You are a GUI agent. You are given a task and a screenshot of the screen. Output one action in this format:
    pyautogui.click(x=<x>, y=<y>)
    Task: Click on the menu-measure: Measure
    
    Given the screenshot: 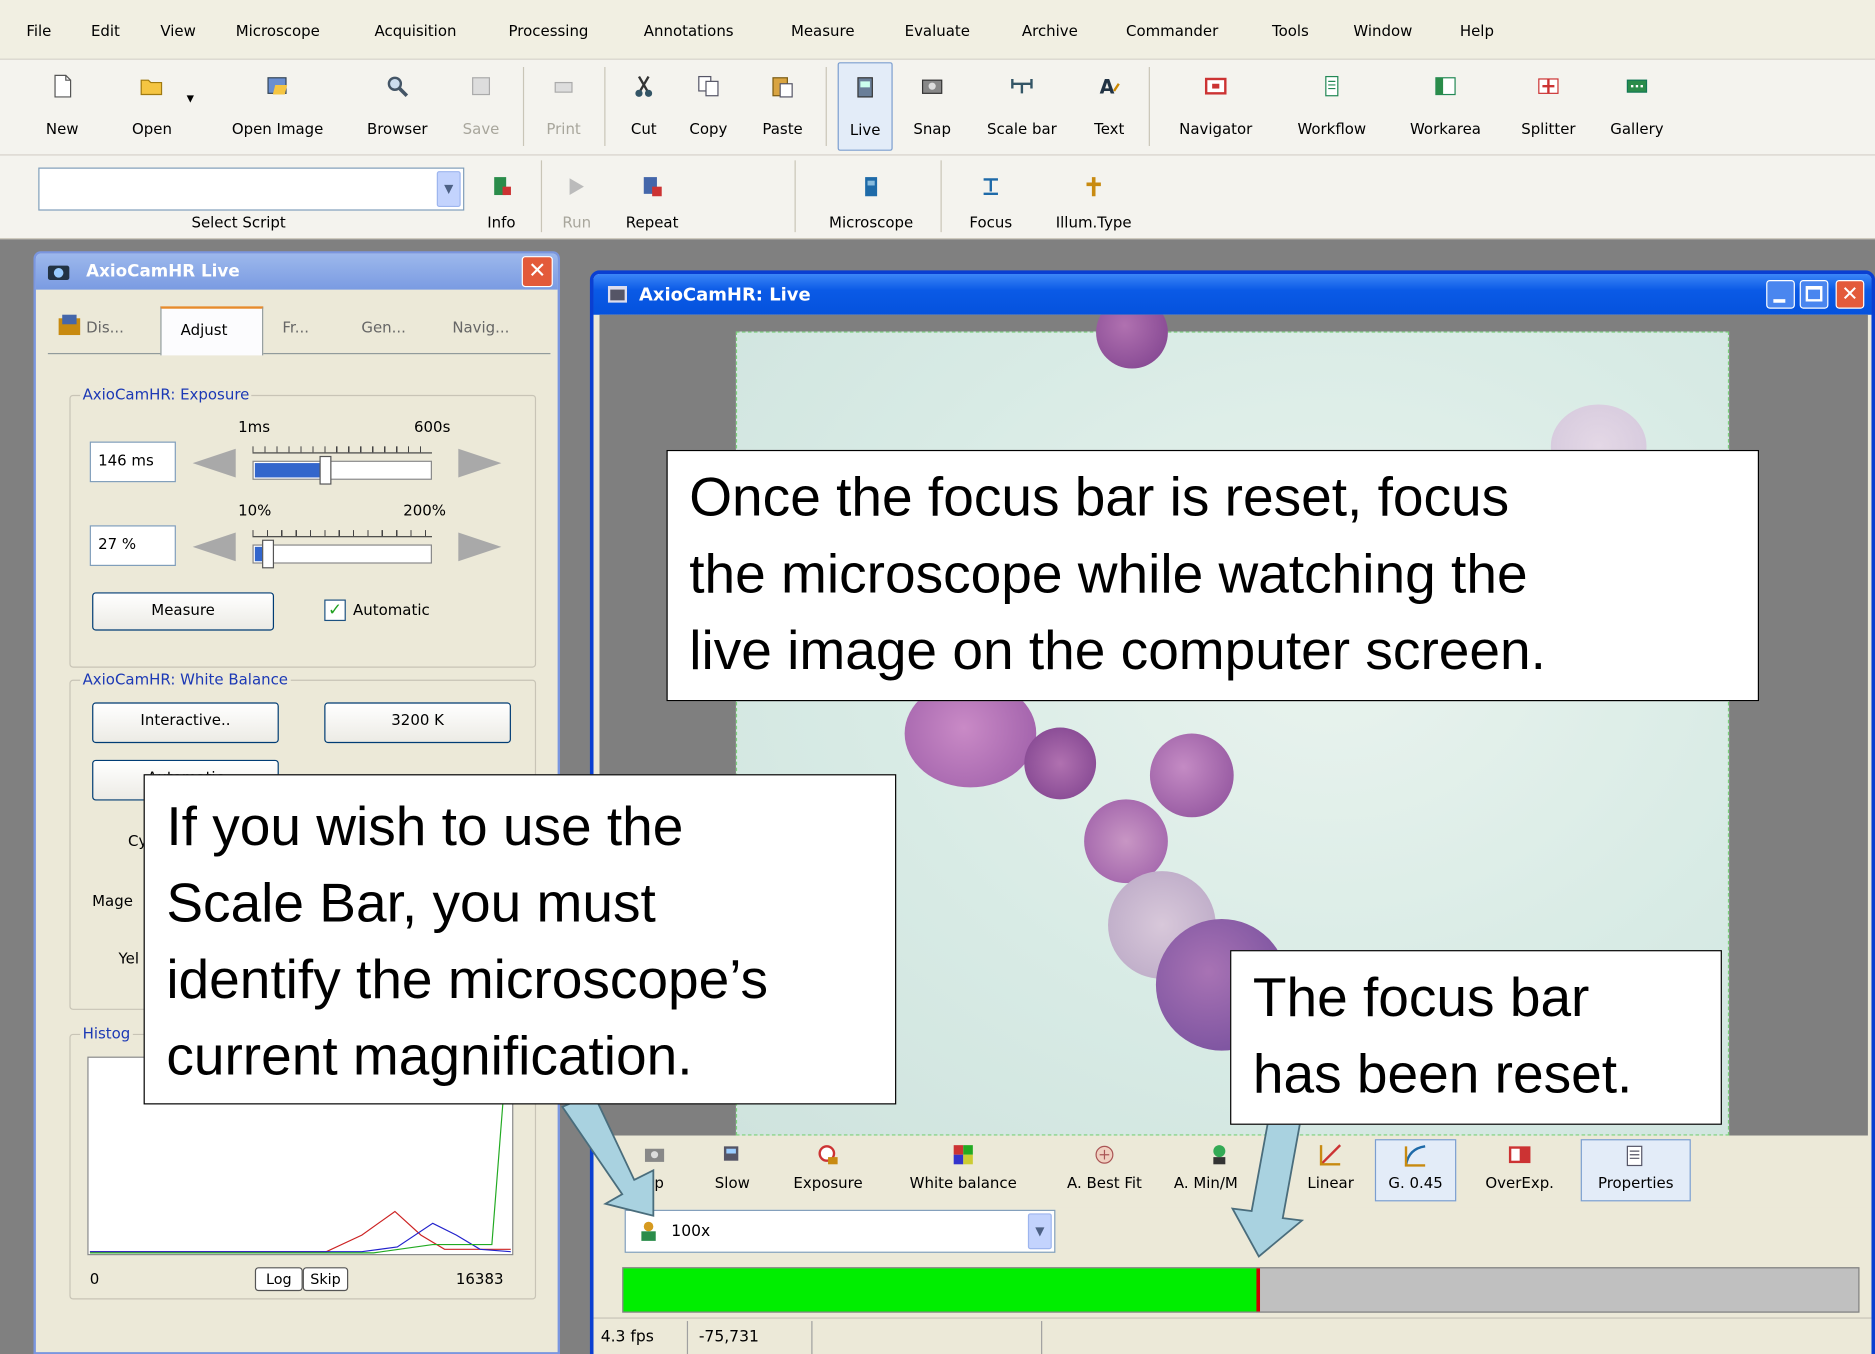 What is the action you would take?
    pyautogui.click(x=823, y=31)
    